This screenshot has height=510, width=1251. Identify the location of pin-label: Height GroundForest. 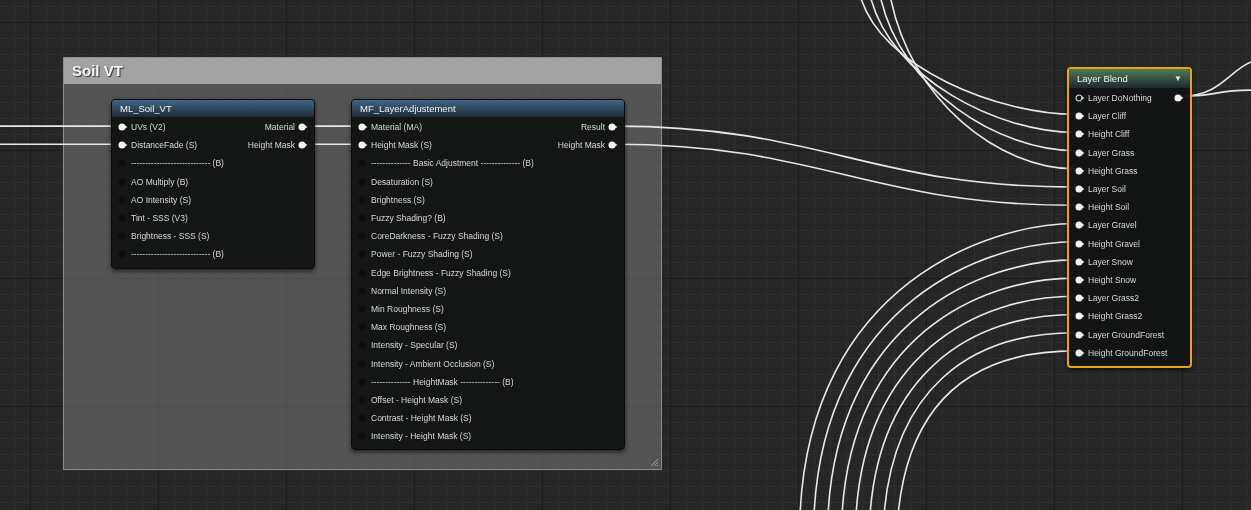
(1128, 352).